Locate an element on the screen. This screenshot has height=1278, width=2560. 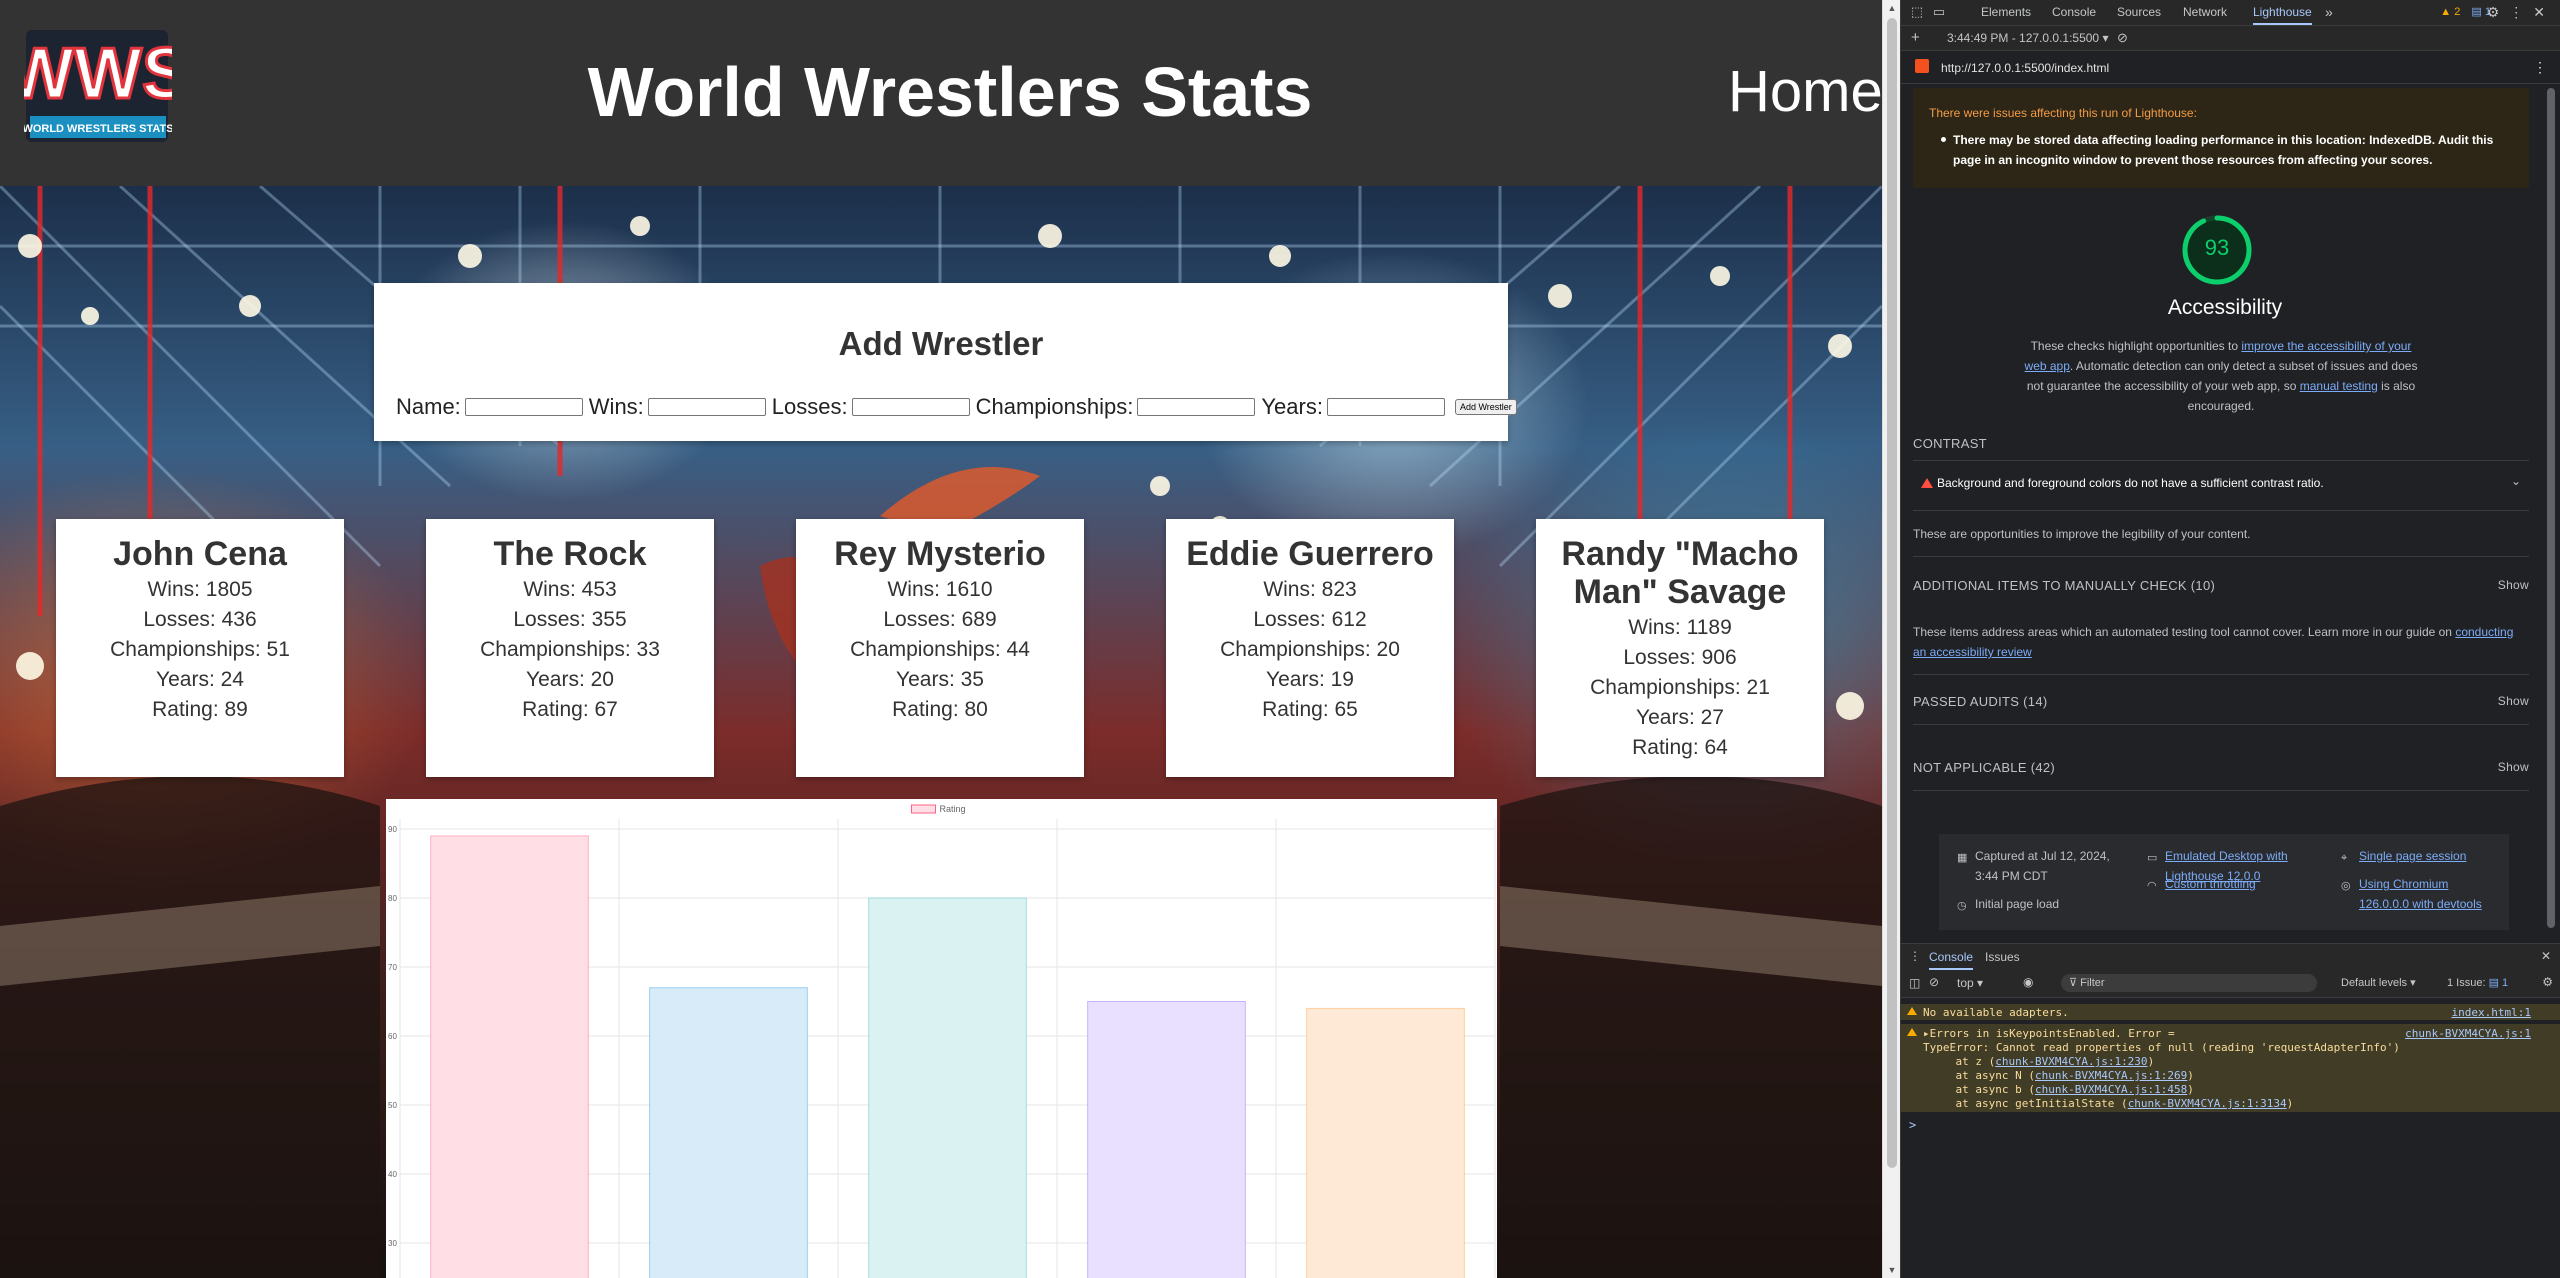
tab-sources: Sources is located at coordinates (2139, 12).